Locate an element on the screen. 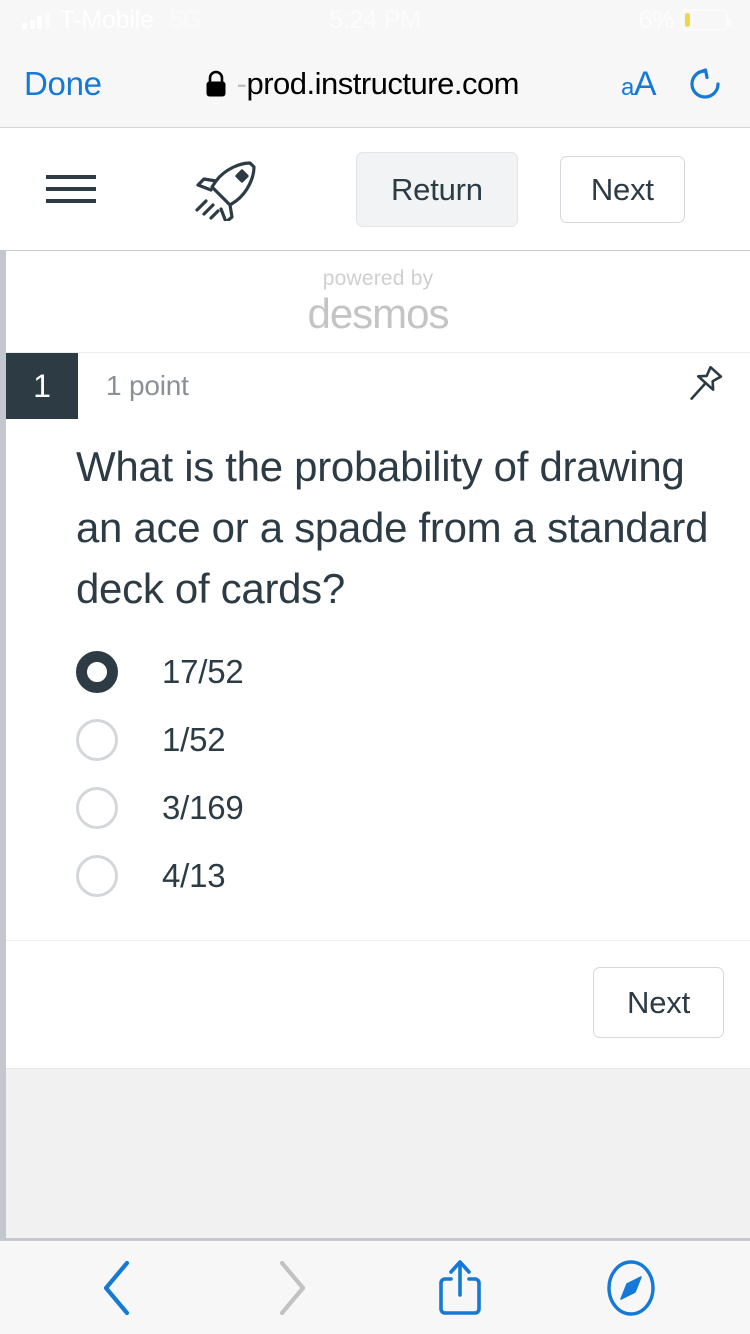 This screenshot has height=1334, width=750. done-button: Done is located at coordinates (63, 84).